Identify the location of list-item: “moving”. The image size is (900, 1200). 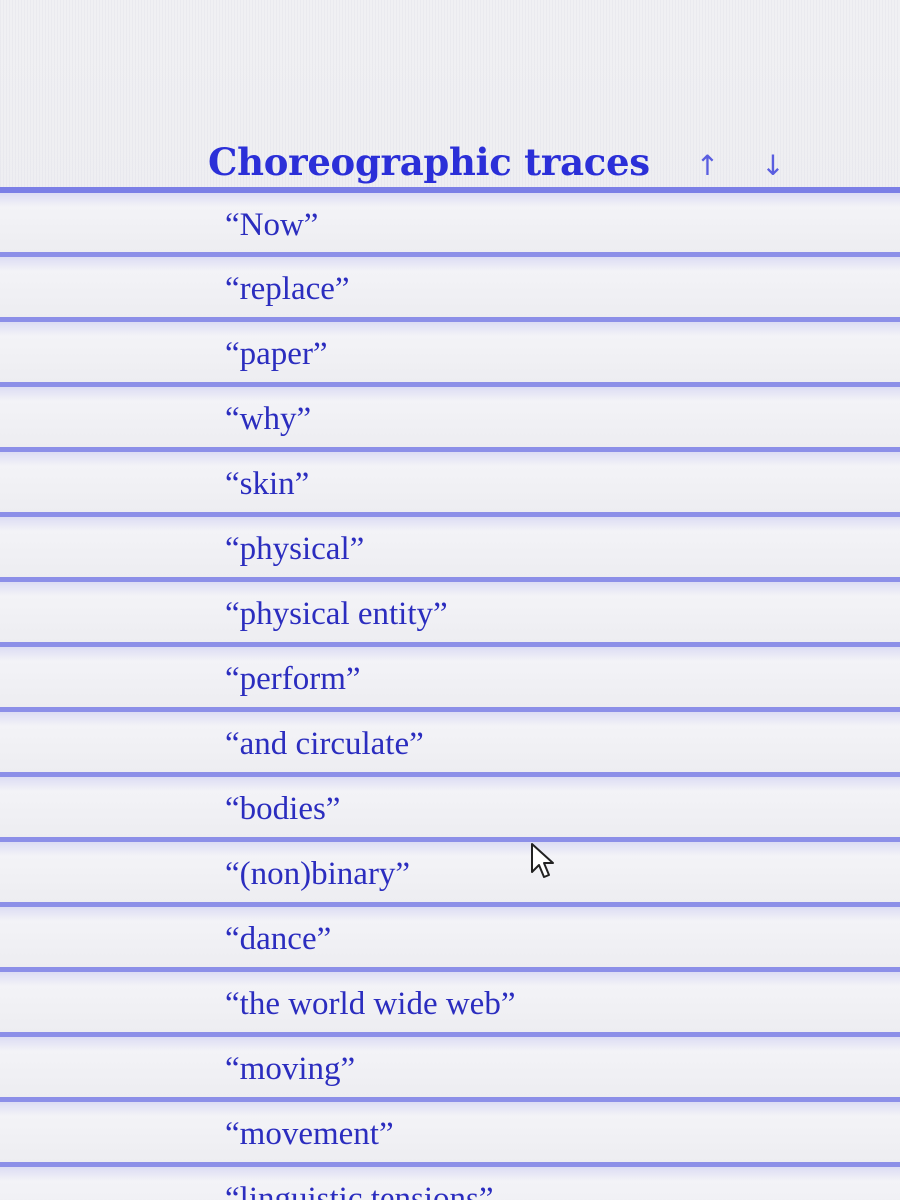
(450, 1064).